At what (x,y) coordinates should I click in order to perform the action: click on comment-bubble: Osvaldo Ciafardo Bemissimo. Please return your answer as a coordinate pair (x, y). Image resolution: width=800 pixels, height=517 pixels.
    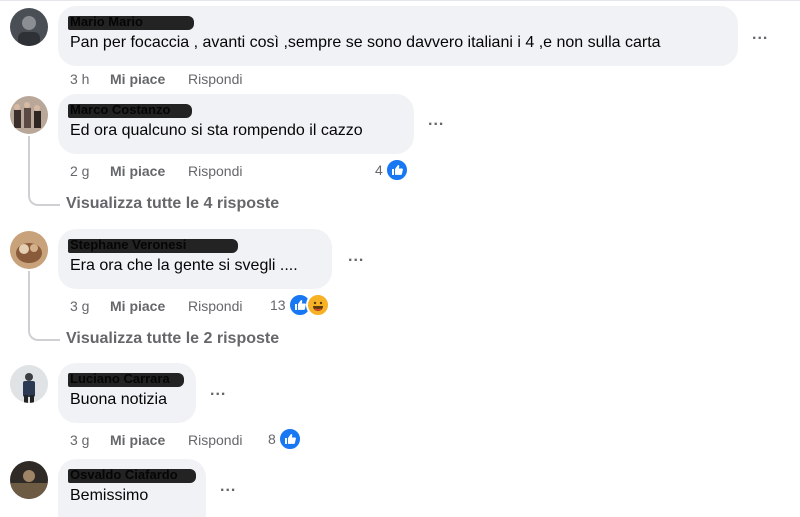
    Looking at the image, I should click on (132, 488).